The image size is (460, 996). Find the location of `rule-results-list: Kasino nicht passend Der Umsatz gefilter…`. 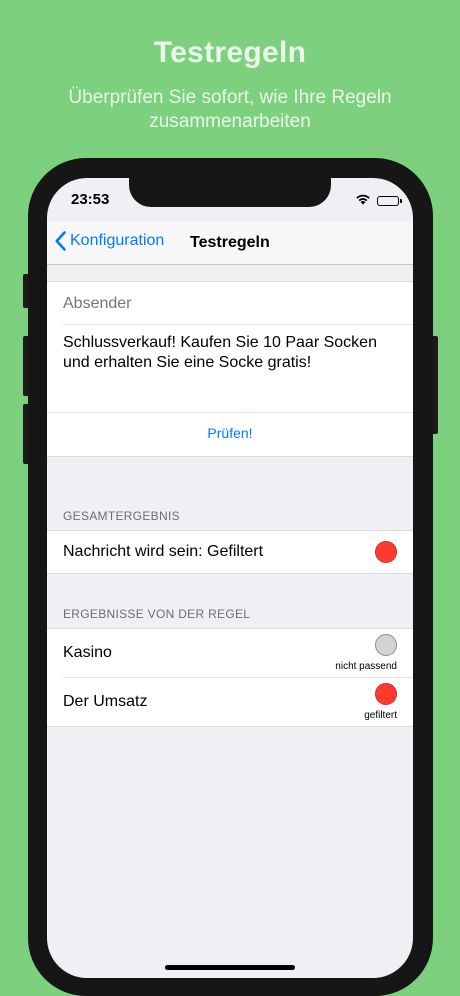

rule-results-list: Kasino nicht passend Der Umsatz gefilter… is located at coordinates (230, 677).